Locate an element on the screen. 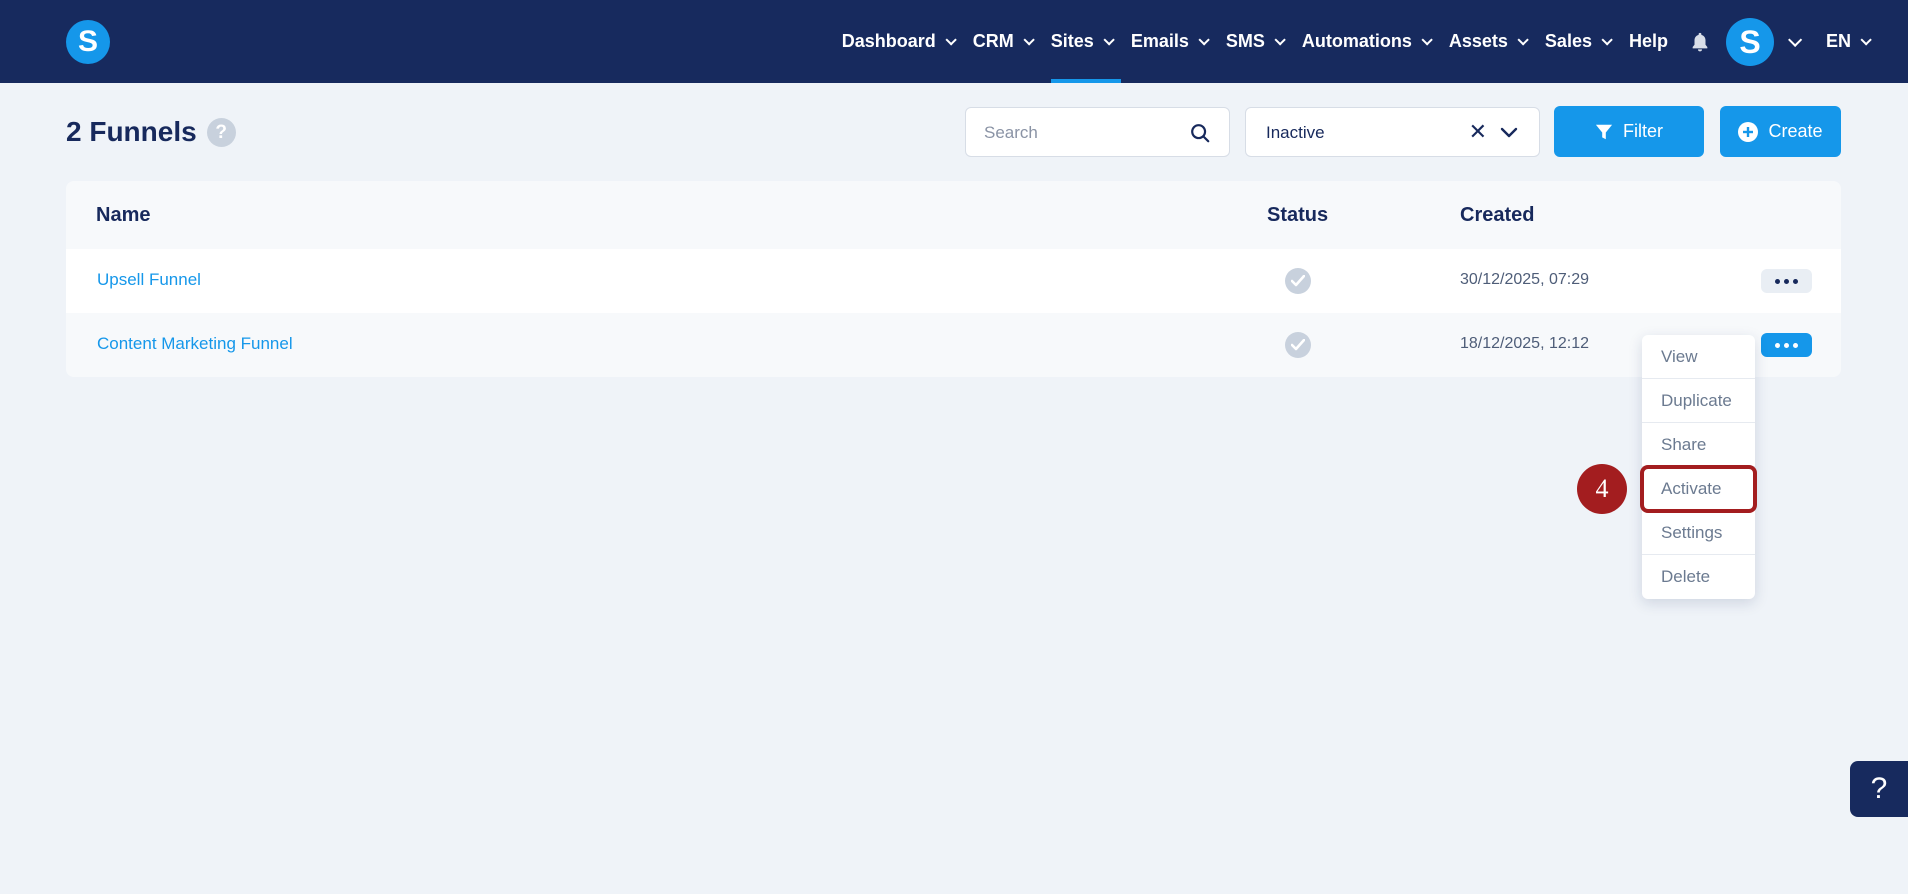 This screenshot has height=894, width=1908. filter-button: Filter is located at coordinates (1629, 131).